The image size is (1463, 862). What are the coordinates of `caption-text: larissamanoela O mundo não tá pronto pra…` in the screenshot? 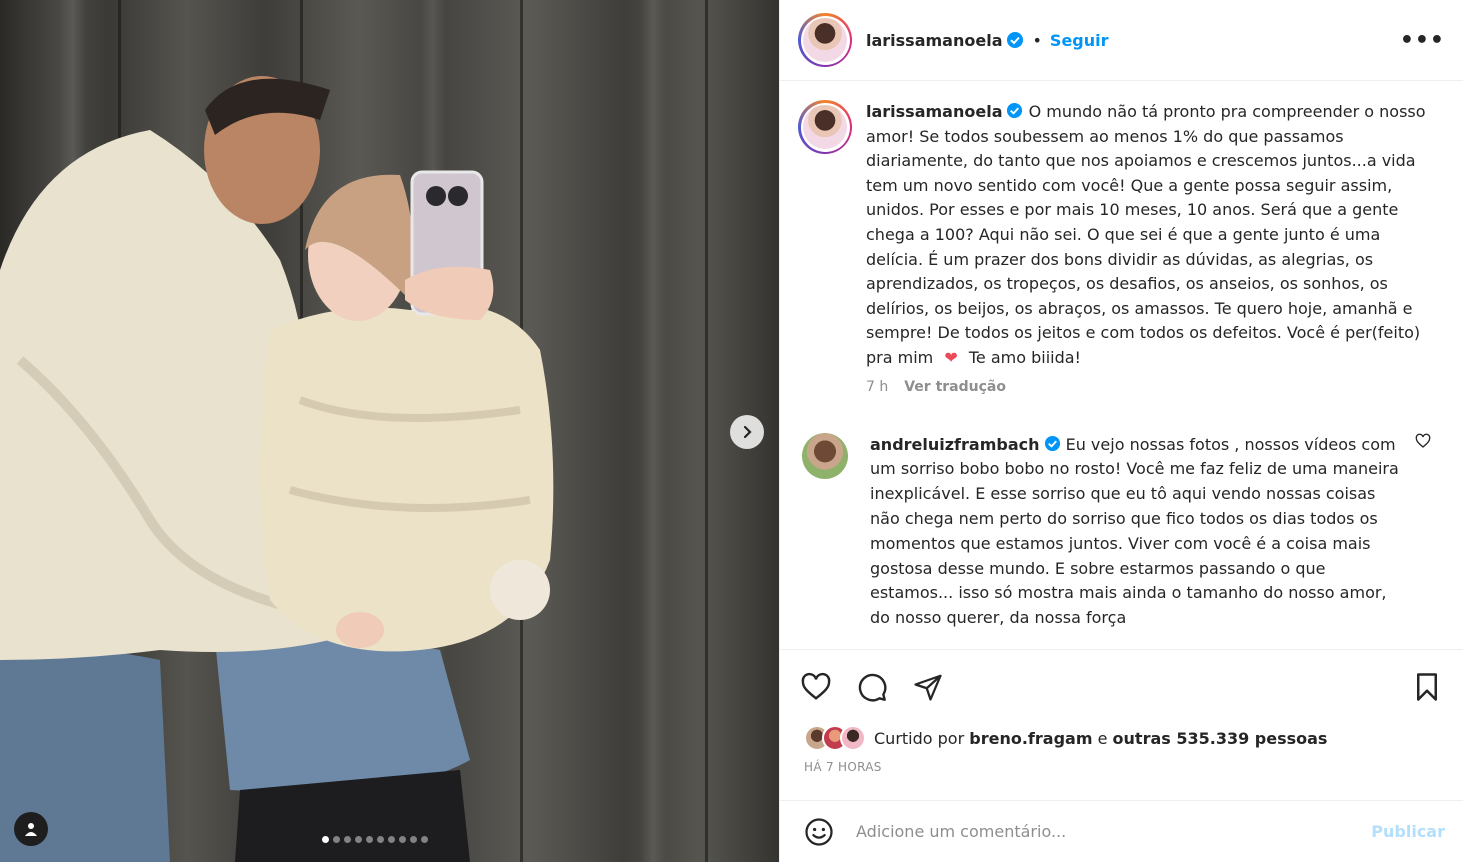 It's located at (1146, 235).